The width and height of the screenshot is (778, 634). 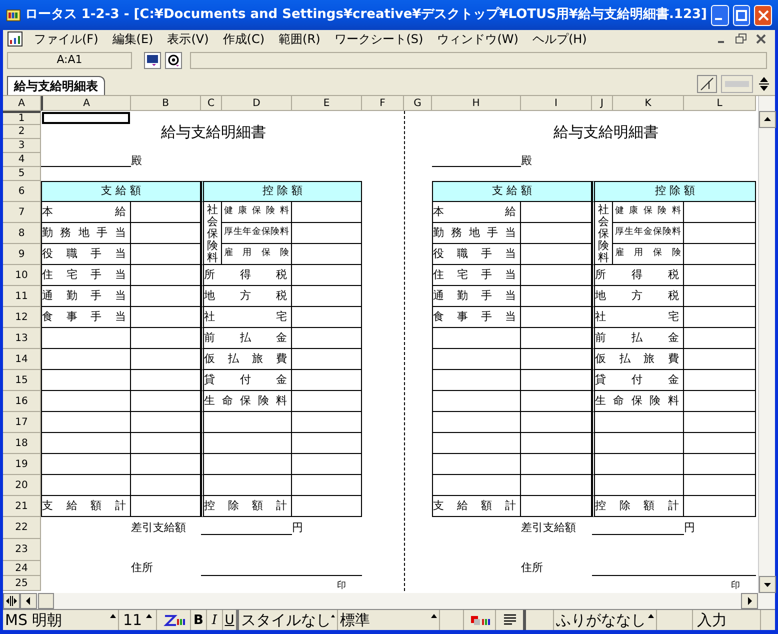 What do you see at coordinates (707, 84) in the screenshot?
I see `split-icon` at bounding box center [707, 84].